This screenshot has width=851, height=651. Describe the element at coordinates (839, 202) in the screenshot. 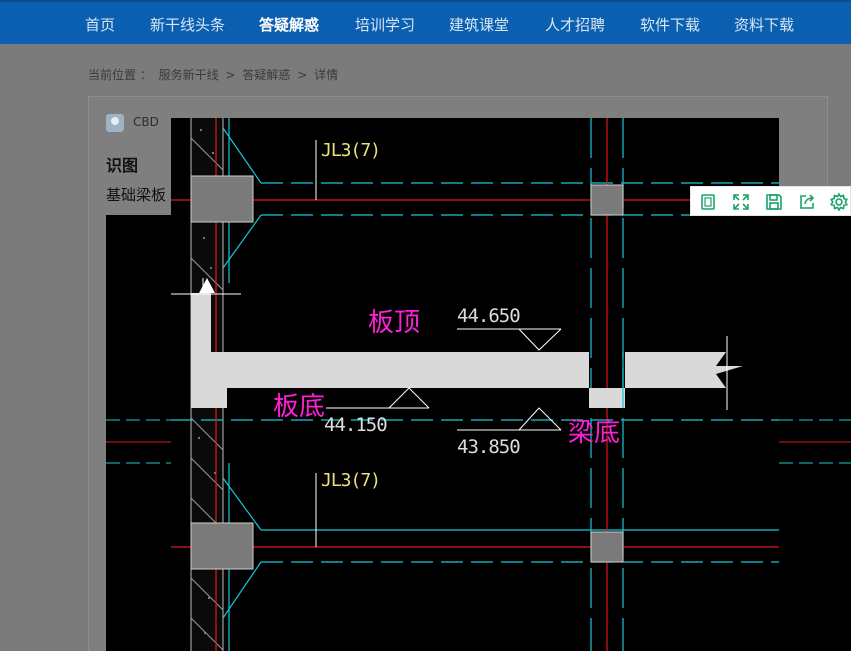

I see `settings-icon` at that location.